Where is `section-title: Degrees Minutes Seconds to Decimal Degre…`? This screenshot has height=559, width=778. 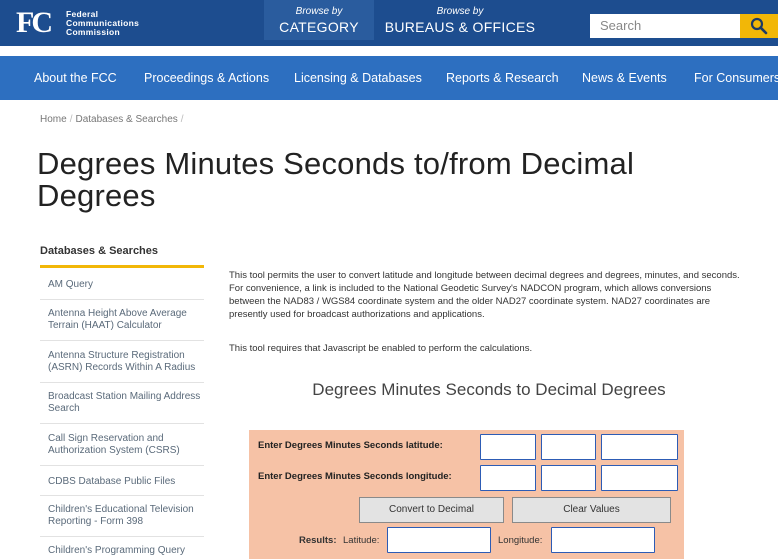
section-title: Degrees Minutes Seconds to Decimal Degre… is located at coordinates (489, 389).